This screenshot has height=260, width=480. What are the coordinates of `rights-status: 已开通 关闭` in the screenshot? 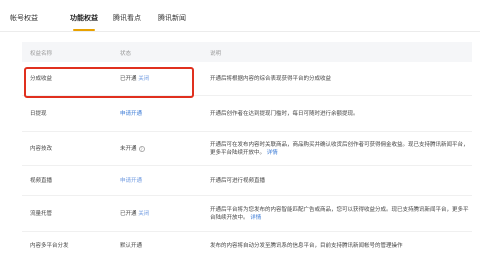 It's located at (134, 214).